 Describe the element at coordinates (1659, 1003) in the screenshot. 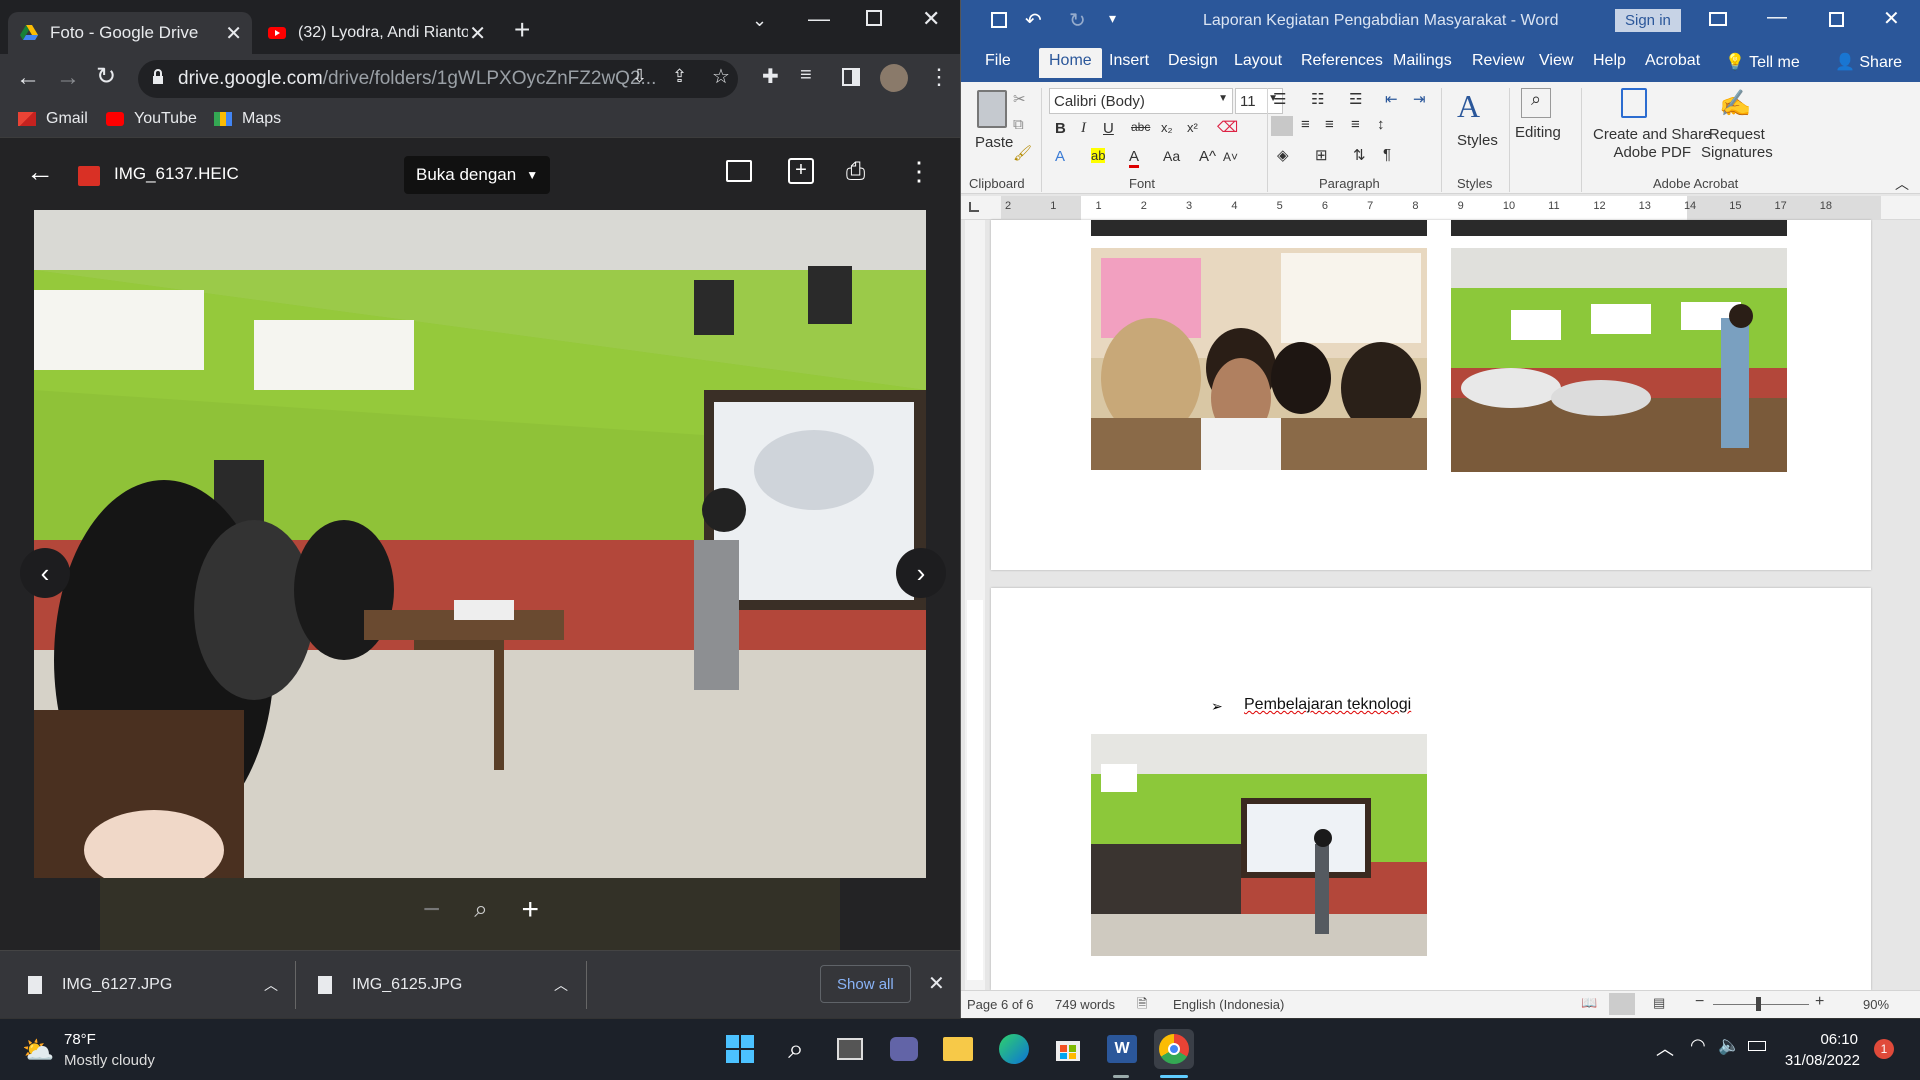

I see `web-layout-icon: ▤` at that location.